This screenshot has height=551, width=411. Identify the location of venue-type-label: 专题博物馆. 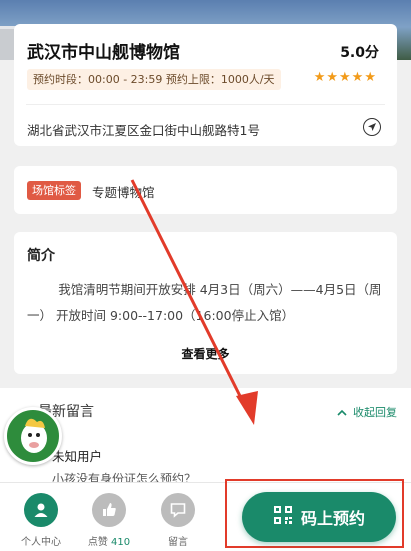
(123, 192).